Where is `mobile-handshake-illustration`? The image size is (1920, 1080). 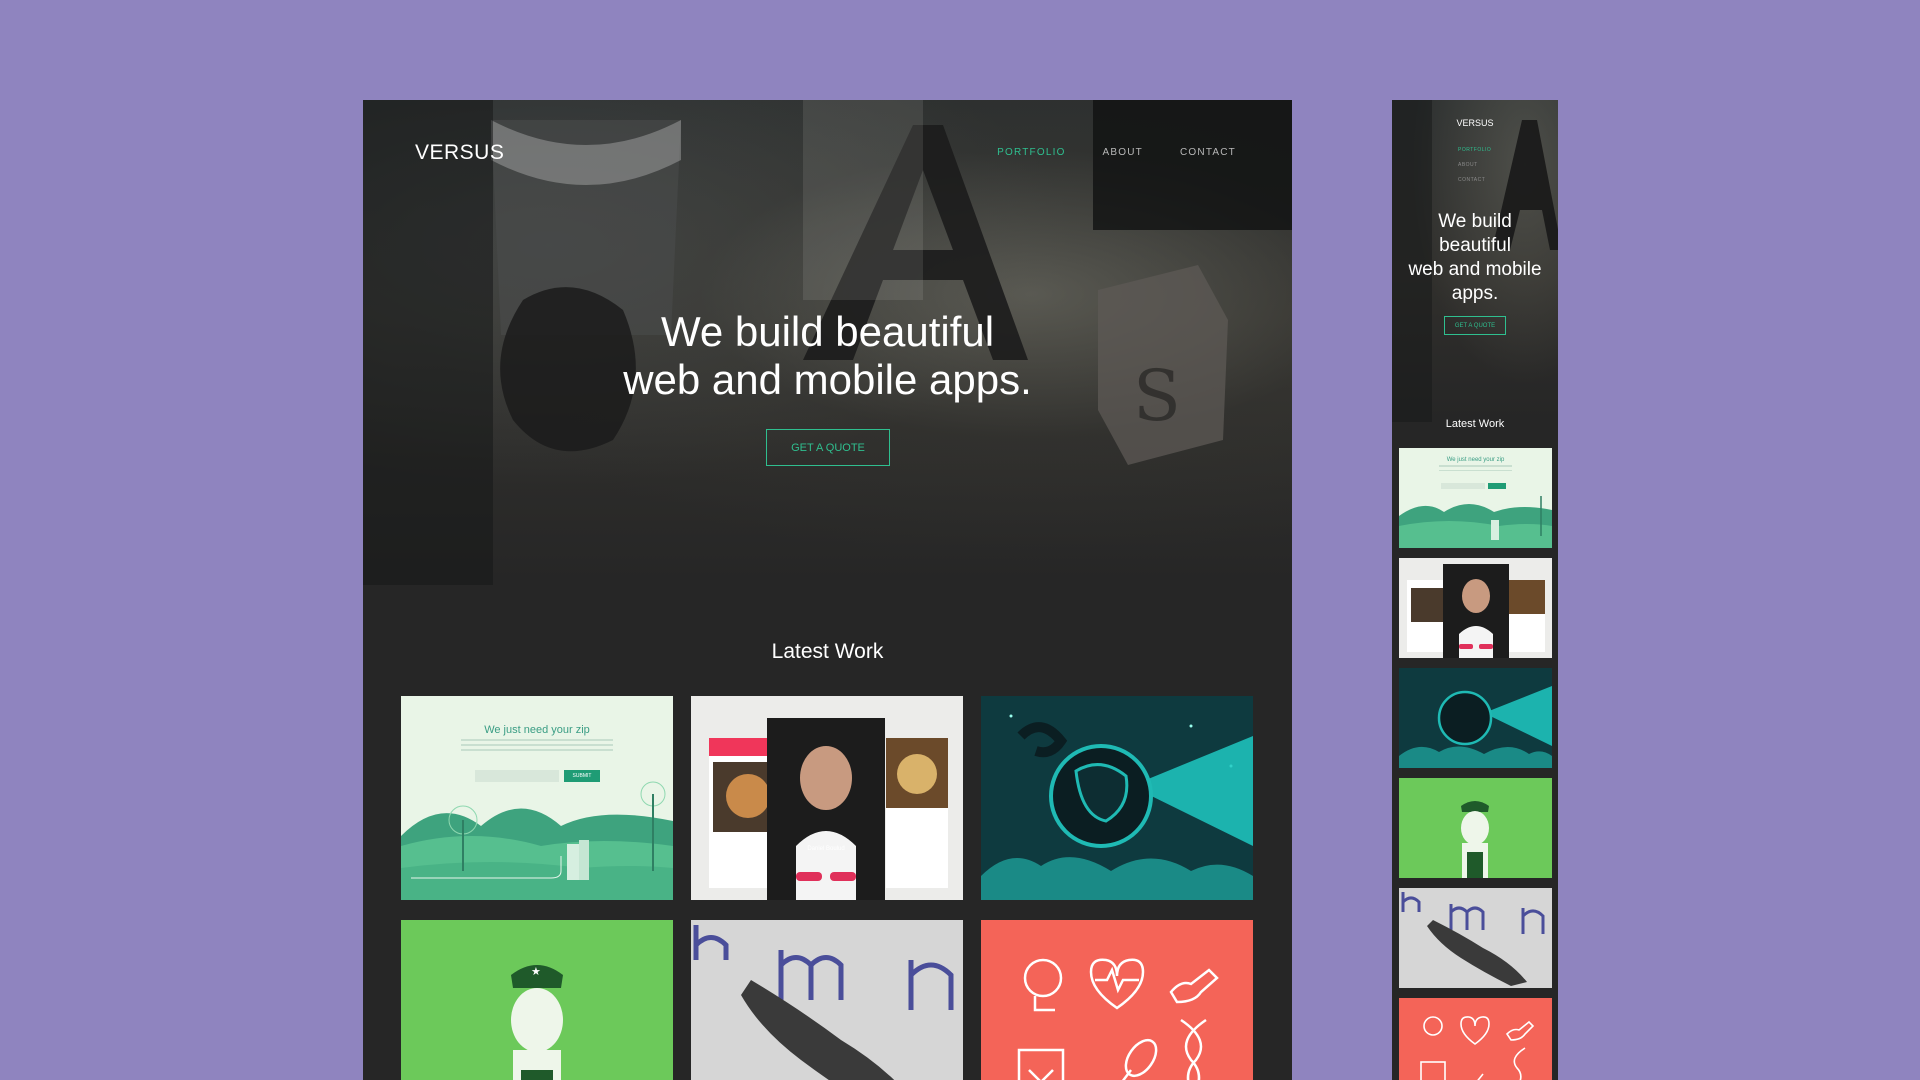
mobile-handshake-illustration is located at coordinates (1473, 939).